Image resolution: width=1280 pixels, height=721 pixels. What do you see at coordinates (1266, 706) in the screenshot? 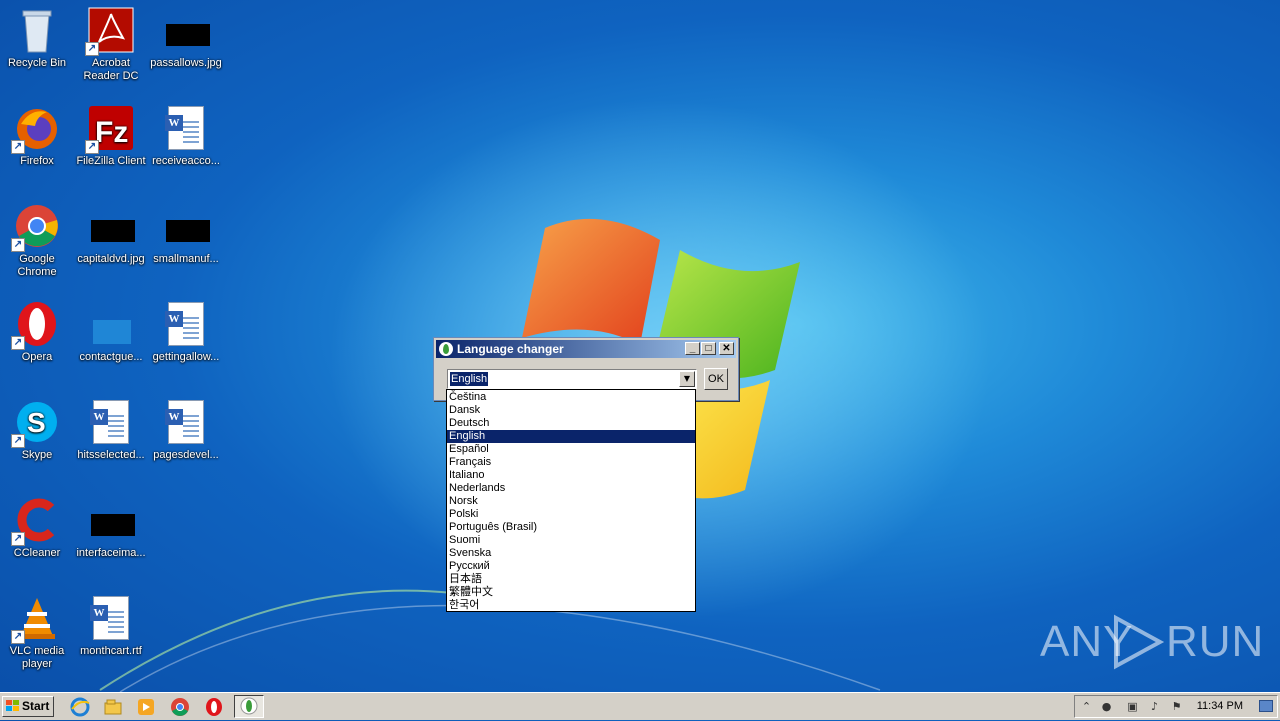
I see `show-desktop-button` at bounding box center [1266, 706].